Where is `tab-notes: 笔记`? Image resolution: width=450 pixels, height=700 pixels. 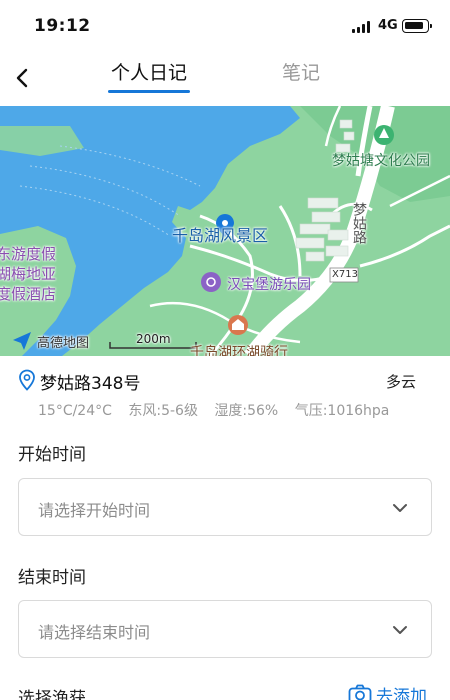
tab-notes: 笔记 is located at coordinates (301, 71).